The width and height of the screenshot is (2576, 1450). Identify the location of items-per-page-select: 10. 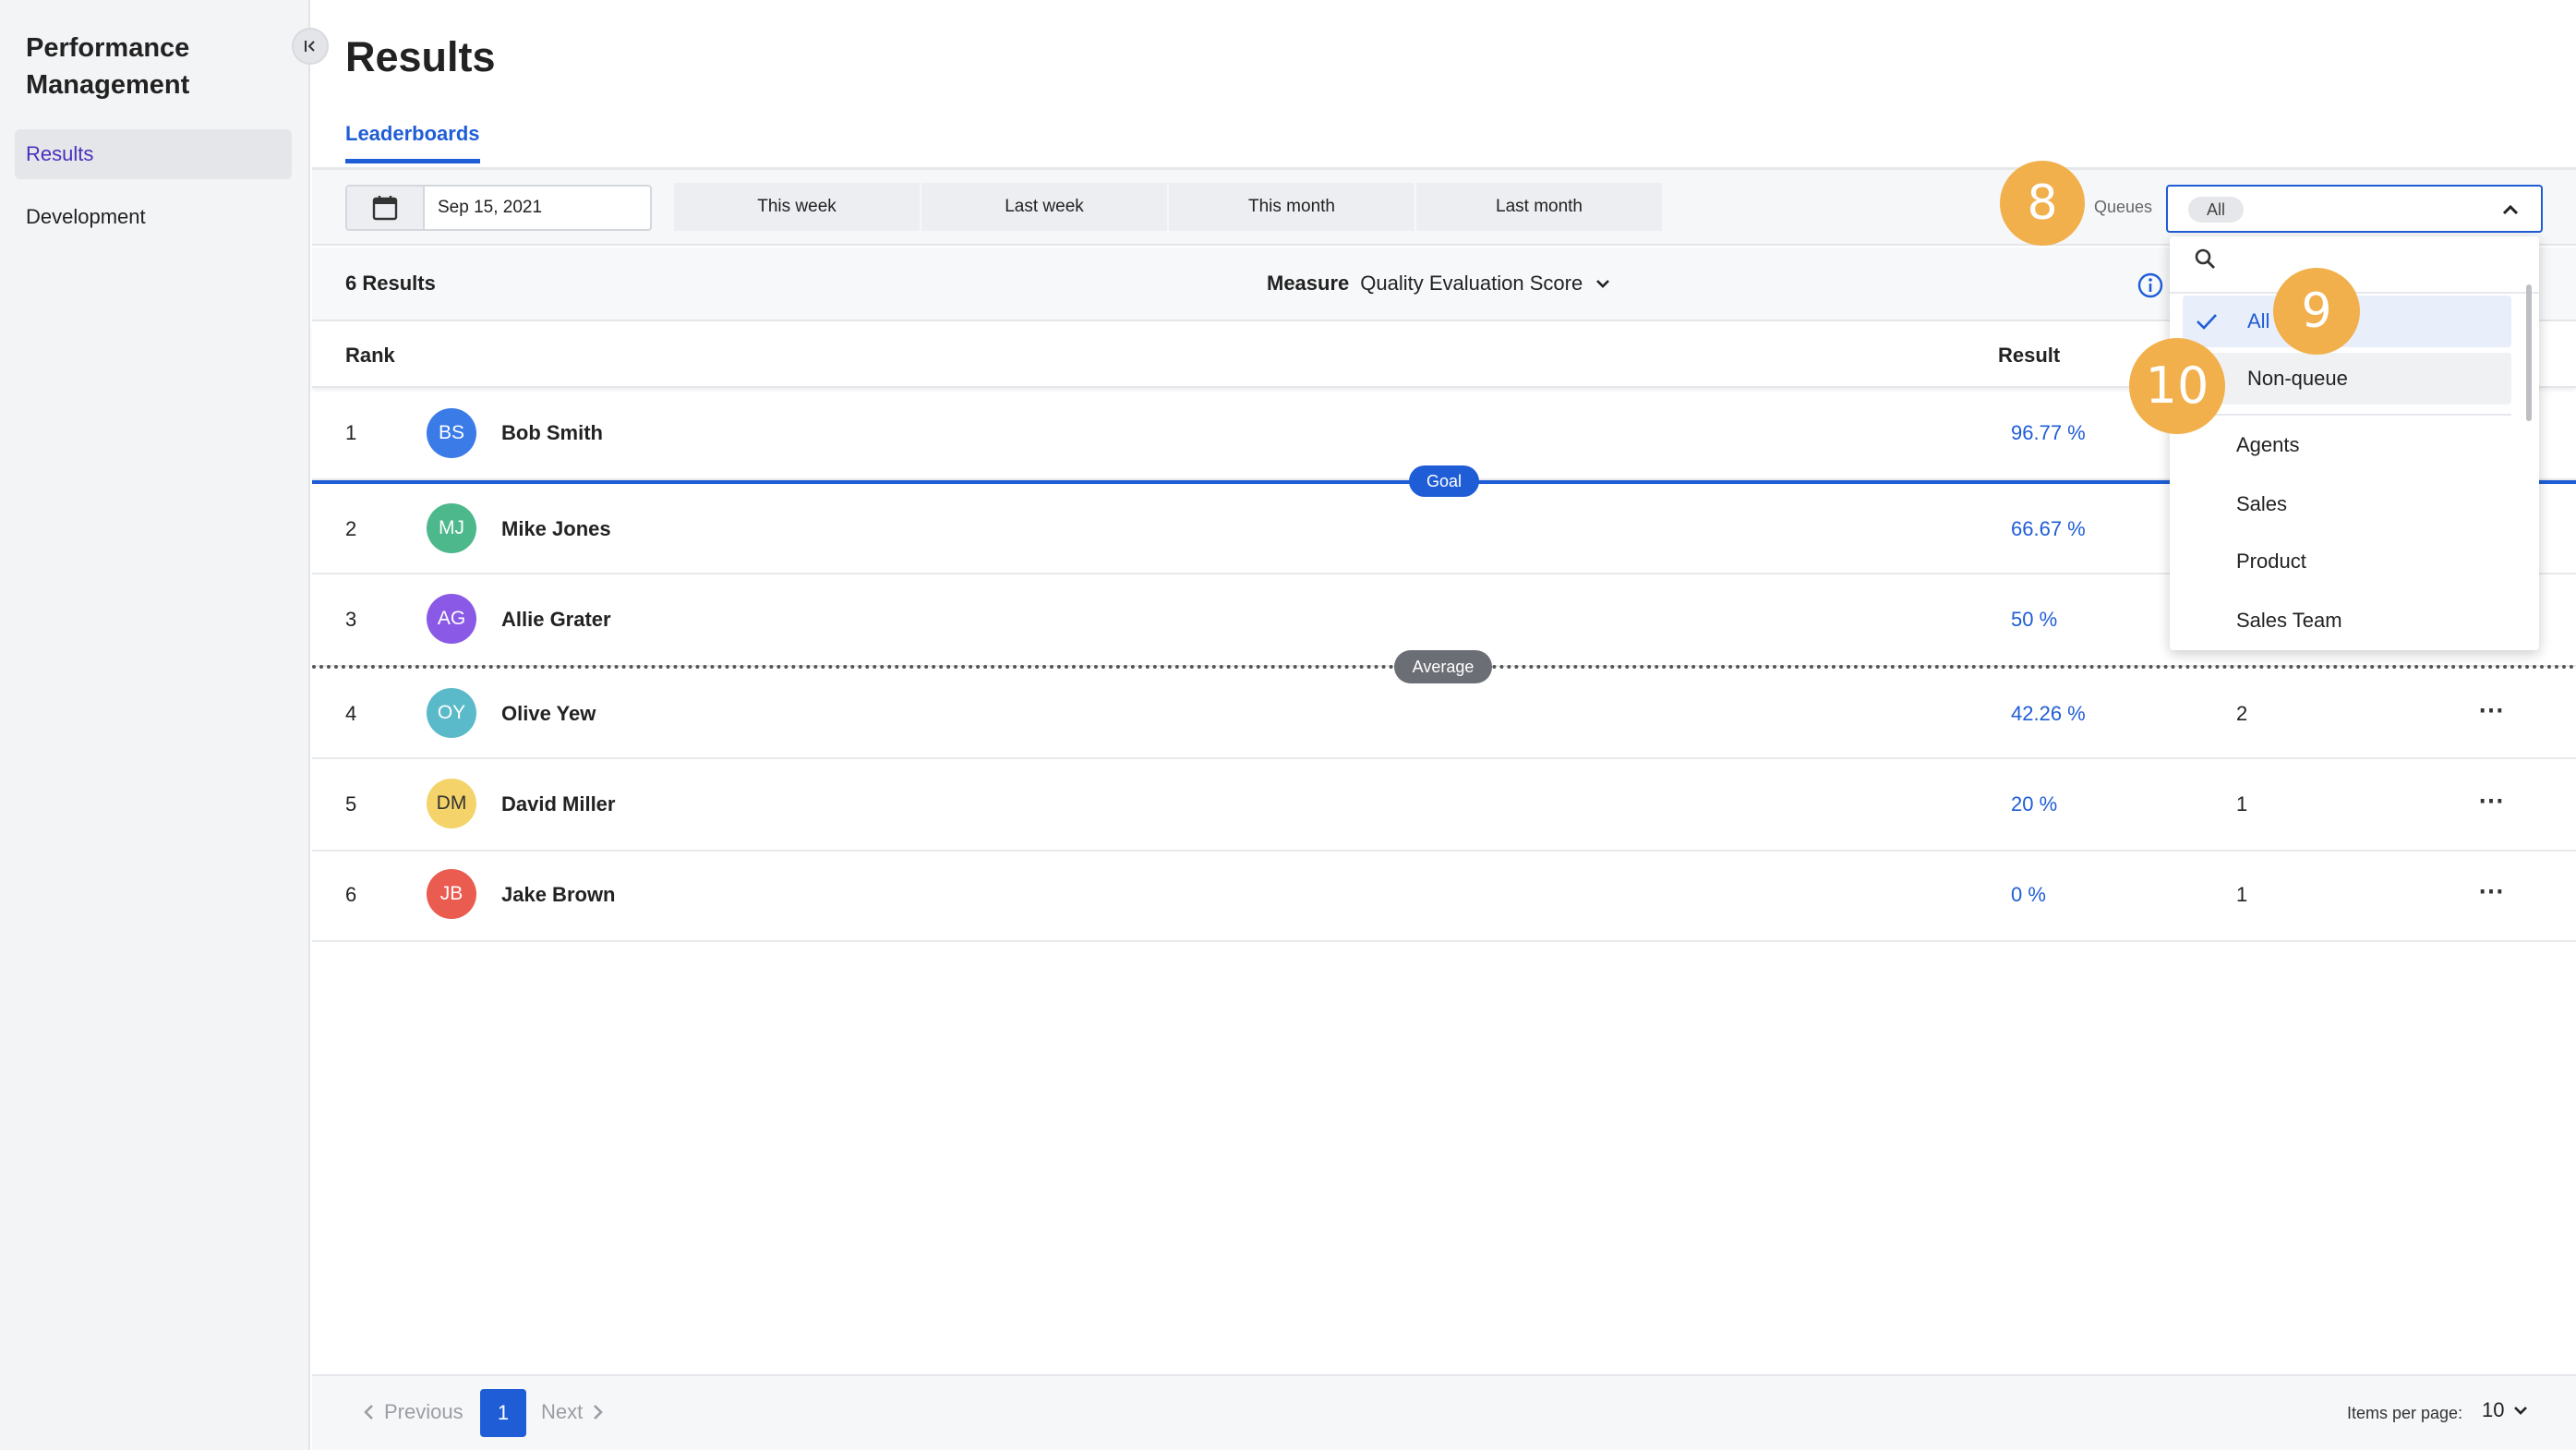
(2506, 1410).